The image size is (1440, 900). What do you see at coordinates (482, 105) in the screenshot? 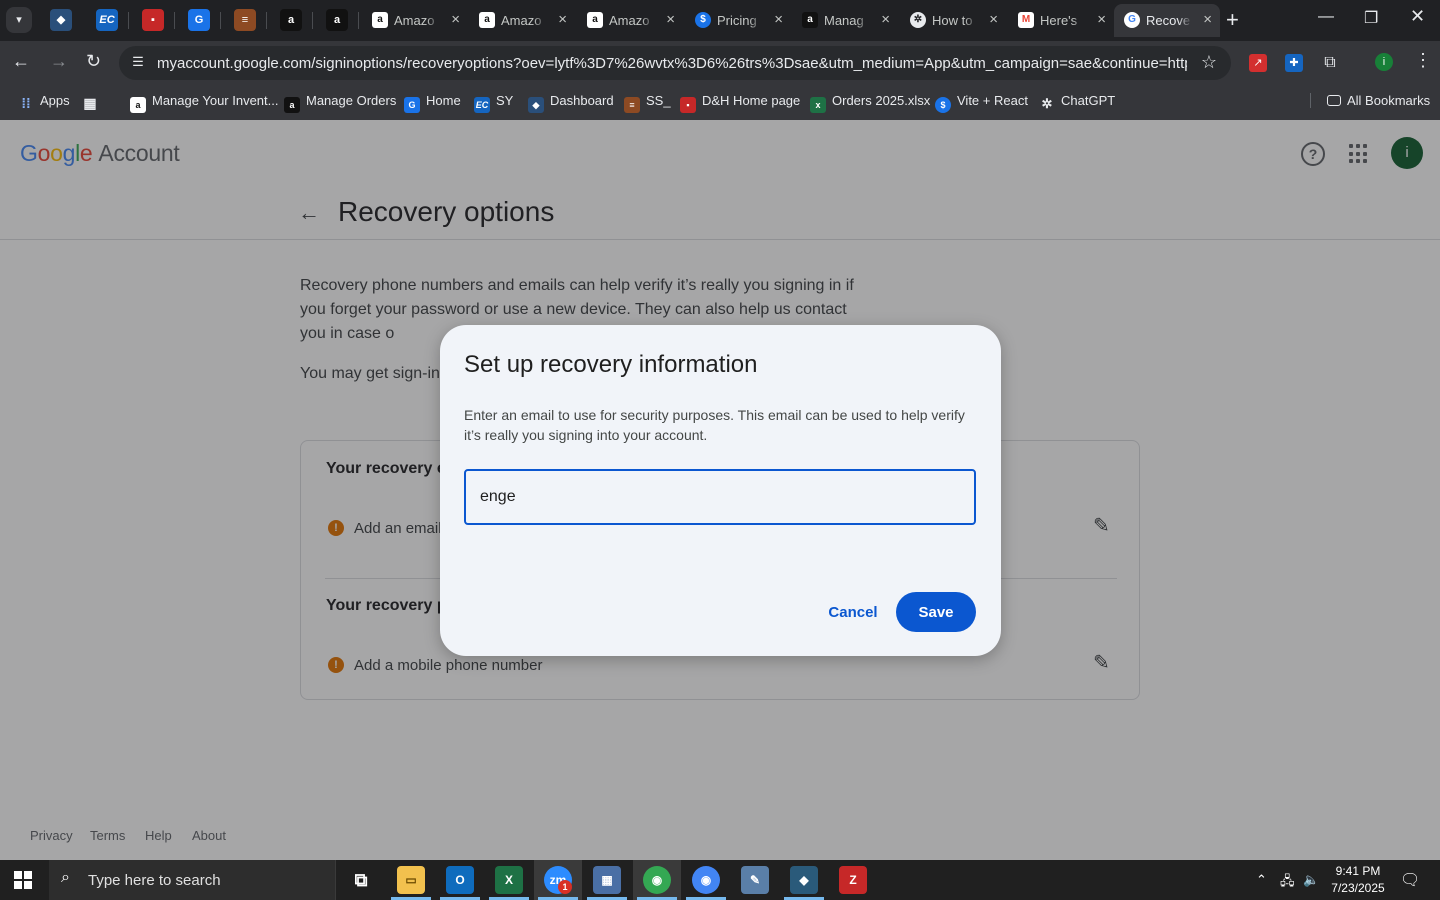
I see `ec-icon: EC` at bounding box center [482, 105].